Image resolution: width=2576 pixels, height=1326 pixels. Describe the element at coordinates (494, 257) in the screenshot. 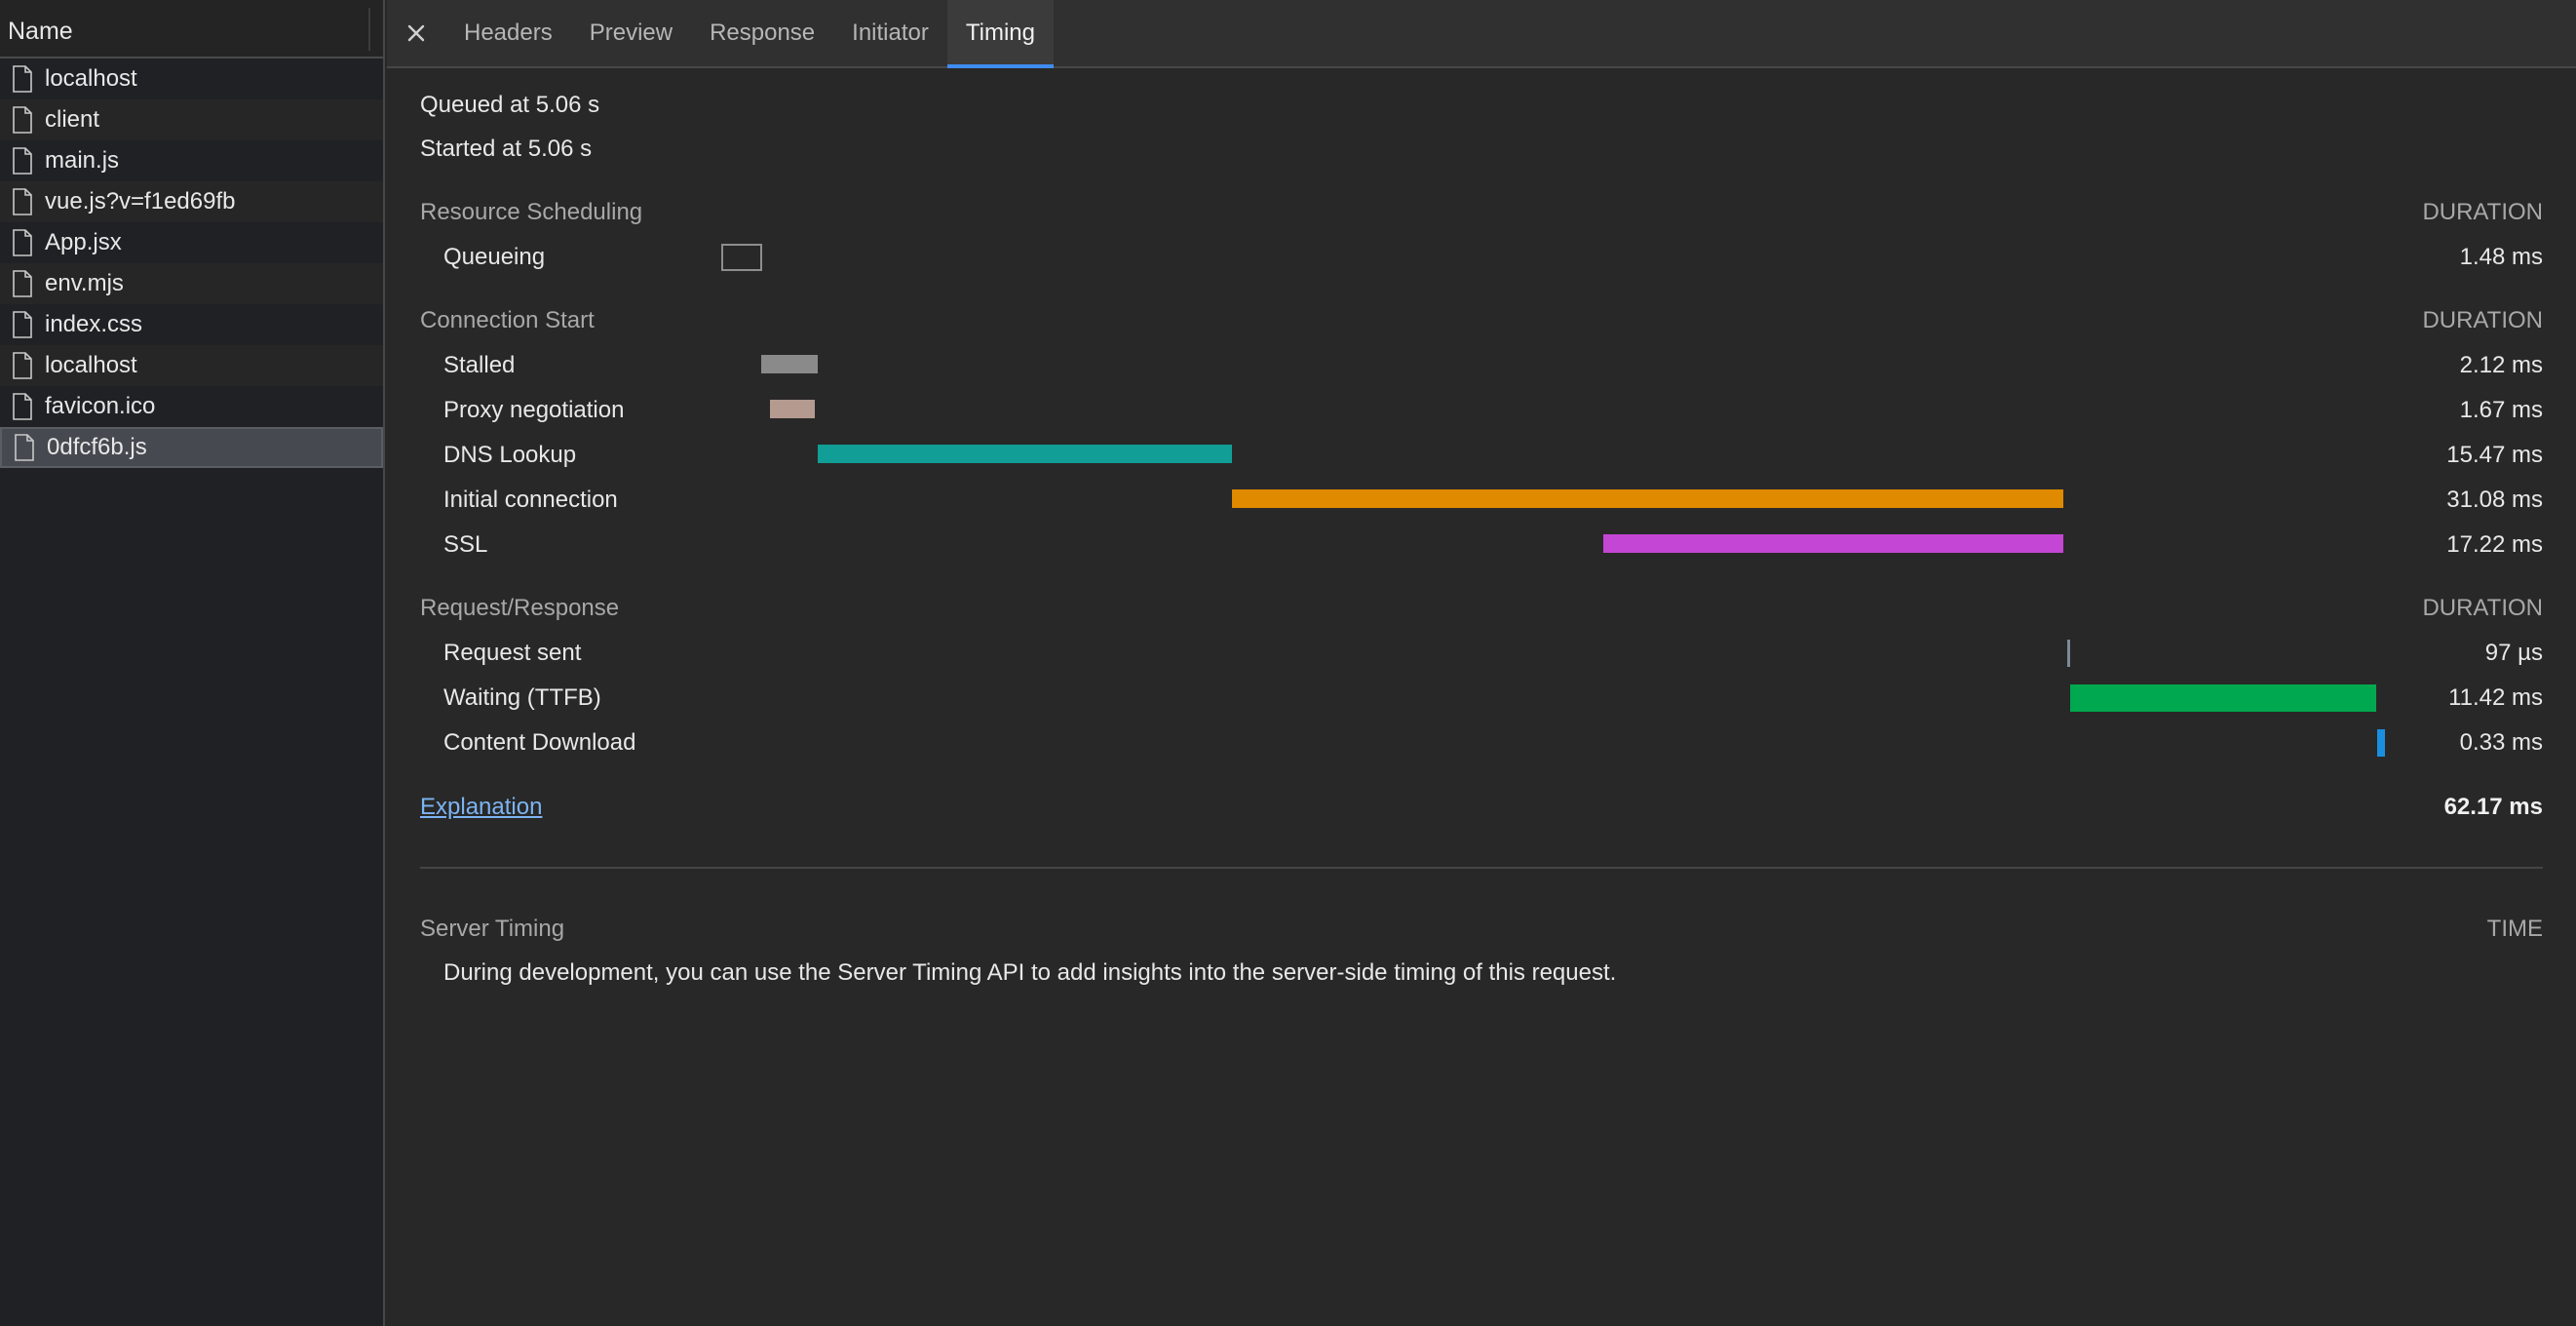

I see `timing-row-label: Queueing` at that location.